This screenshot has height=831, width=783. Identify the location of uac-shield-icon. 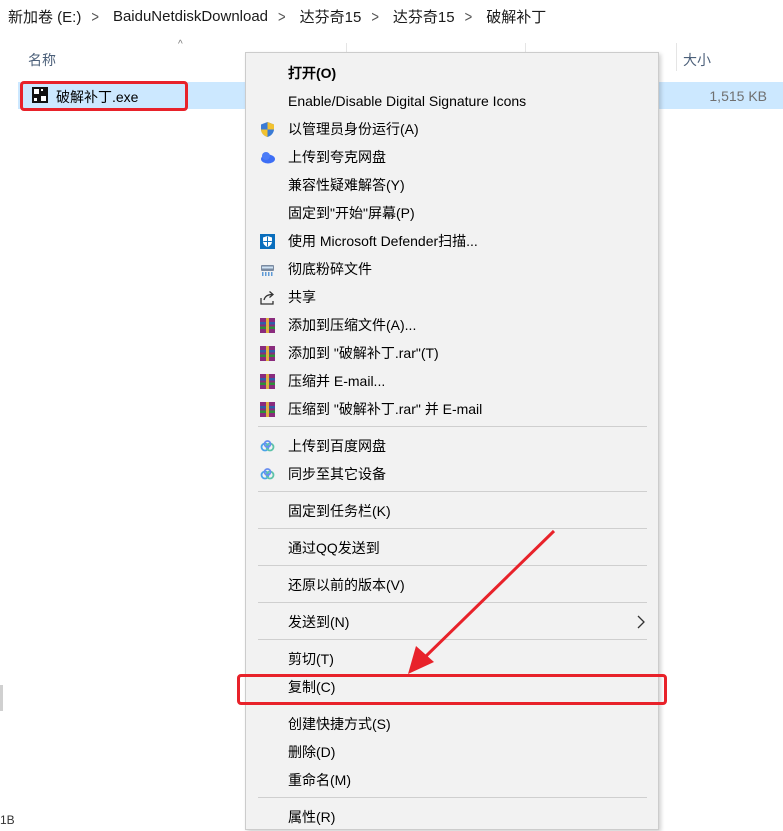
(267, 129).